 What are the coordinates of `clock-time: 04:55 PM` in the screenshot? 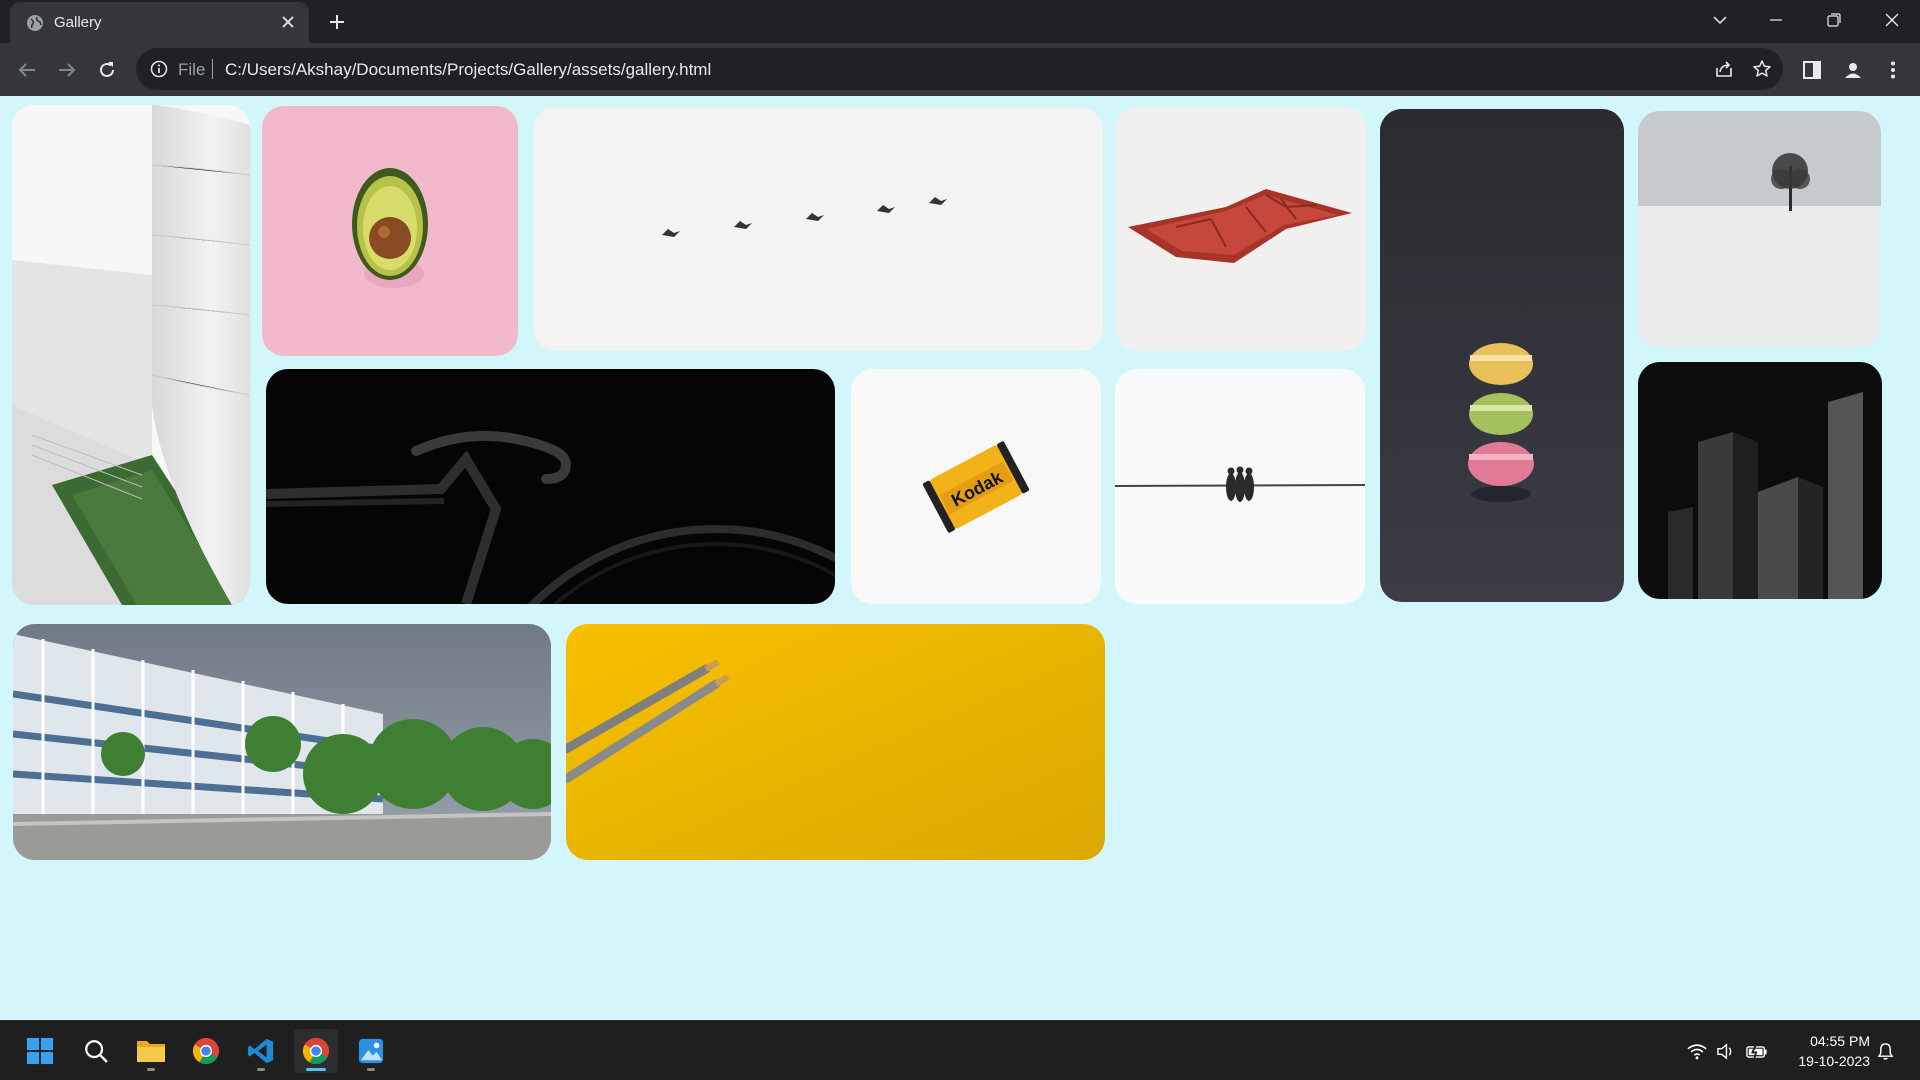 It's located at (1840, 1041).